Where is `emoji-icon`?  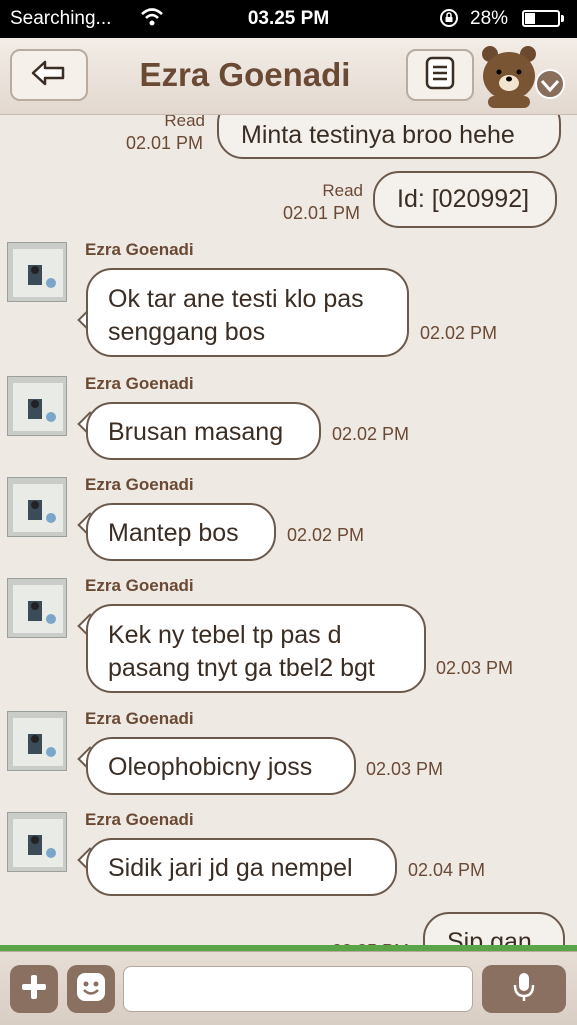
emoji-icon is located at coordinates (91, 989).